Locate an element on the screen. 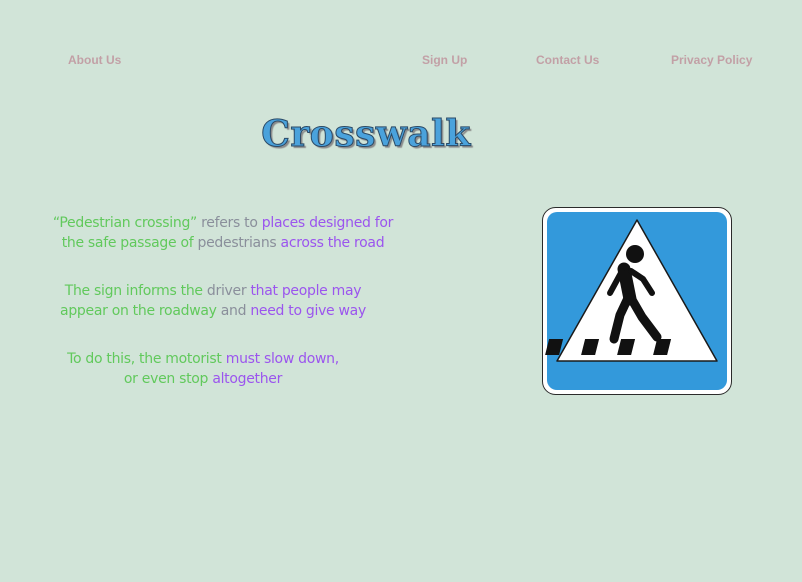 This screenshot has height=582, width=802. pedestrian-crossing-sign-icon is located at coordinates (637, 301).